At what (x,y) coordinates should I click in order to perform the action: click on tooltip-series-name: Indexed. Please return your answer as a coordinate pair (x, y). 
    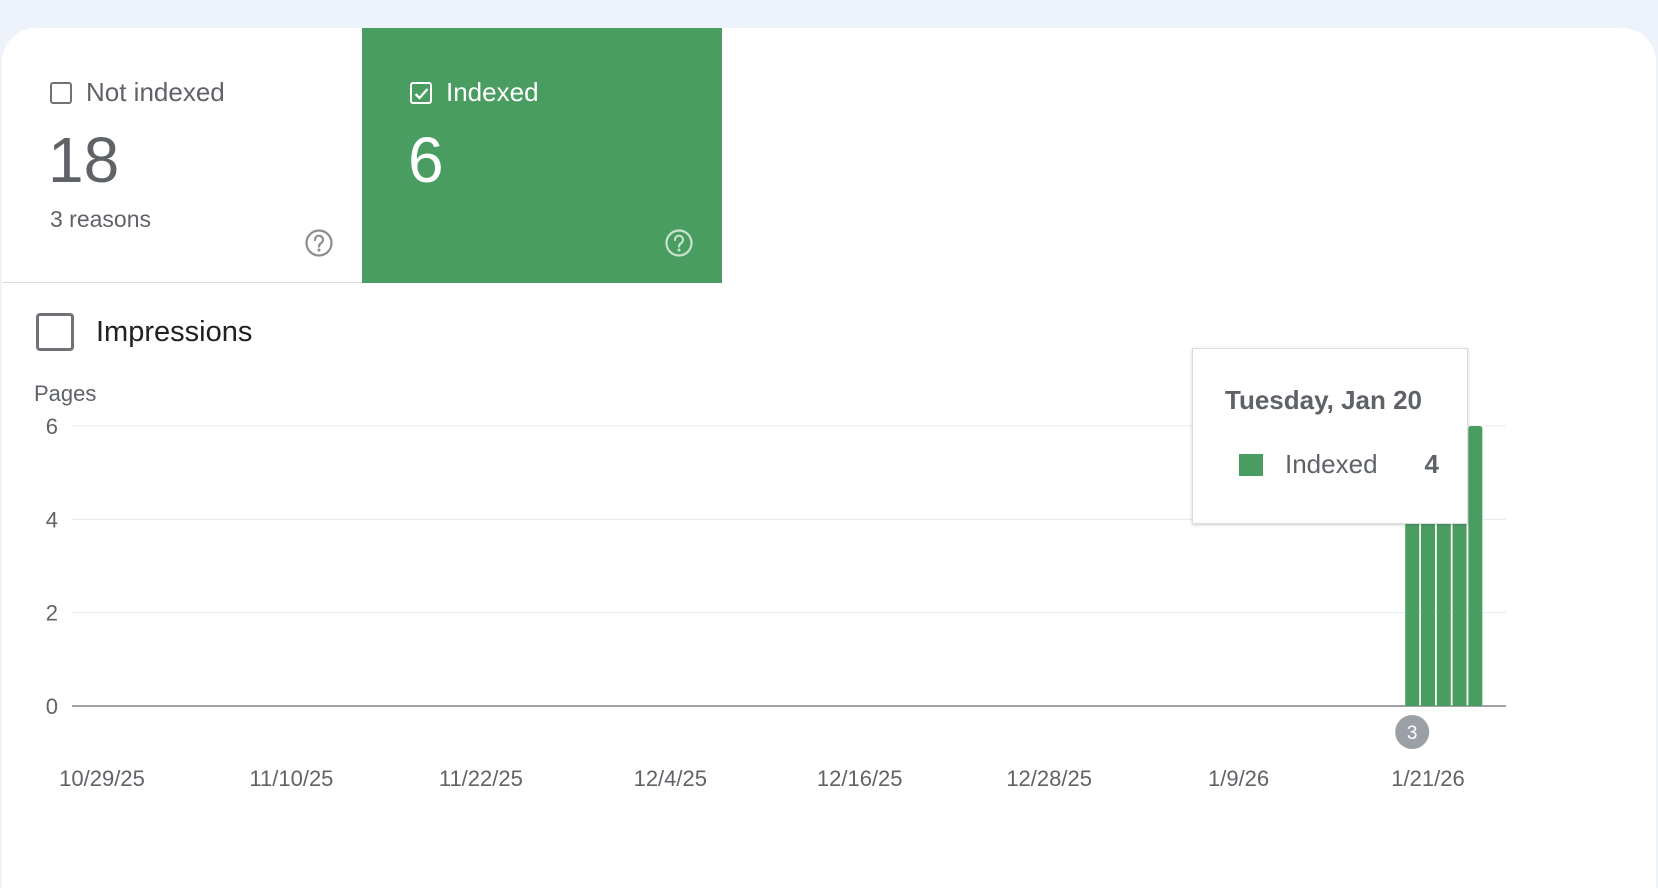
    Looking at the image, I should click on (1331, 464).